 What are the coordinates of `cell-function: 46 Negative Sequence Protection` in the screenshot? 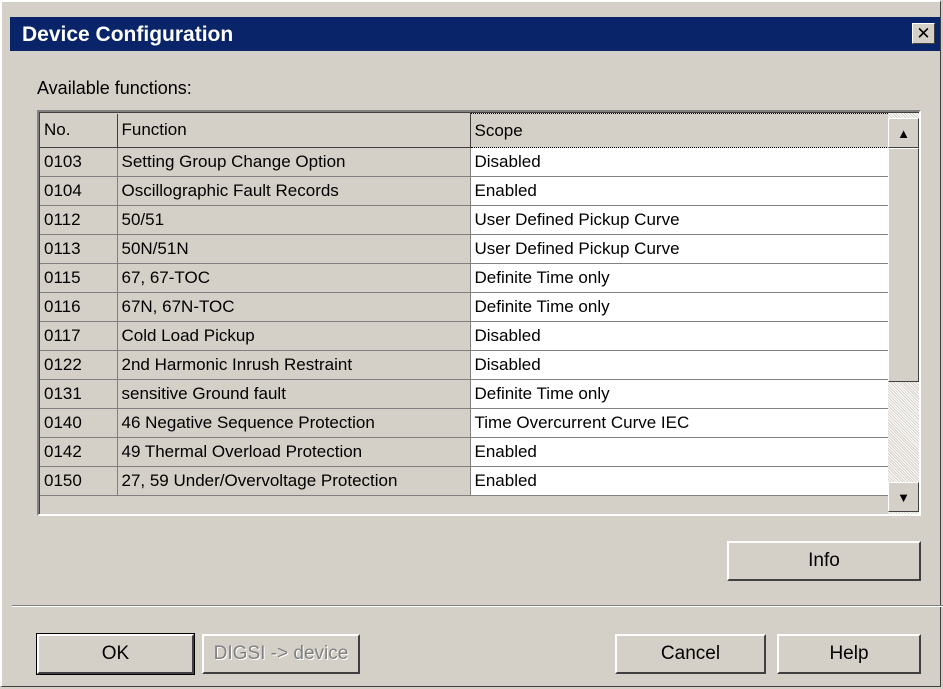 It's located at (294, 423).